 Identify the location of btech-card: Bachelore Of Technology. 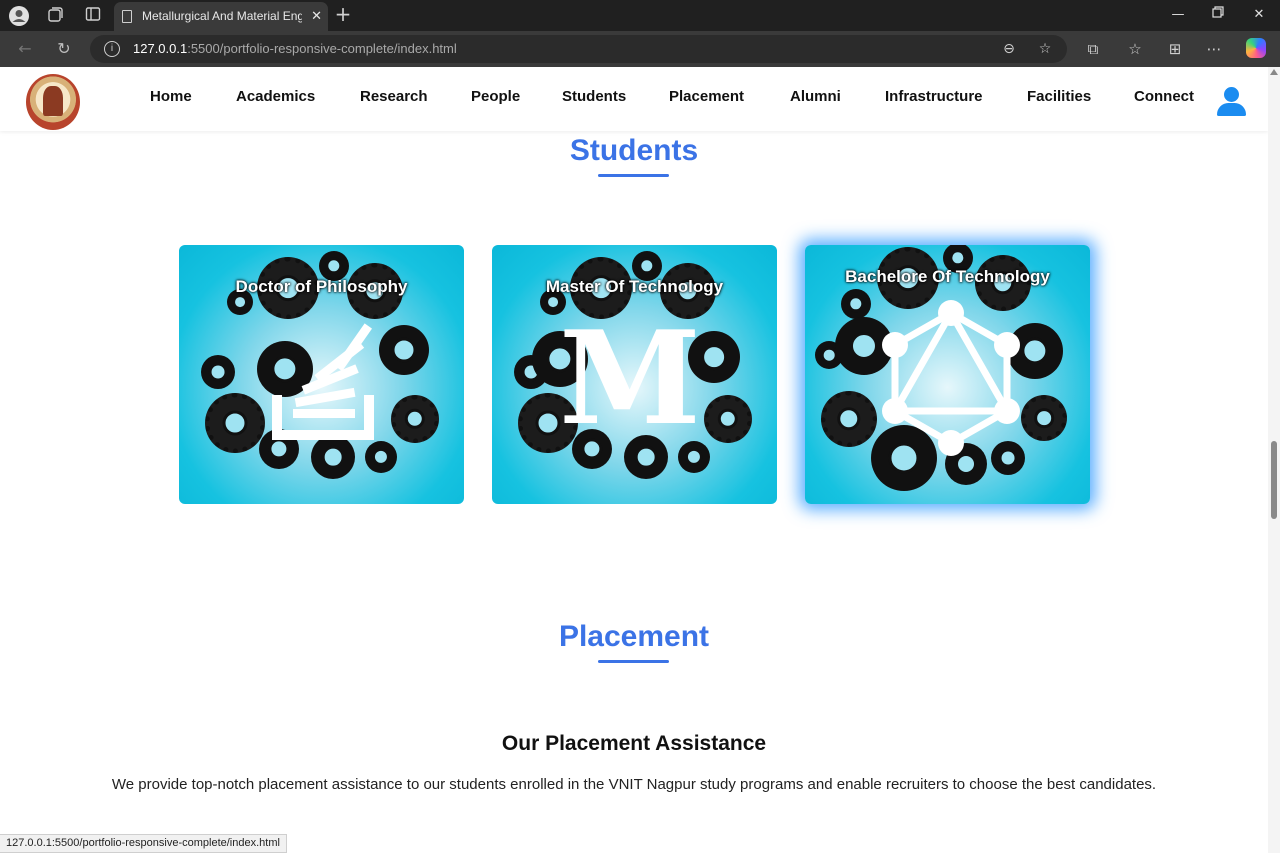
(947, 374).